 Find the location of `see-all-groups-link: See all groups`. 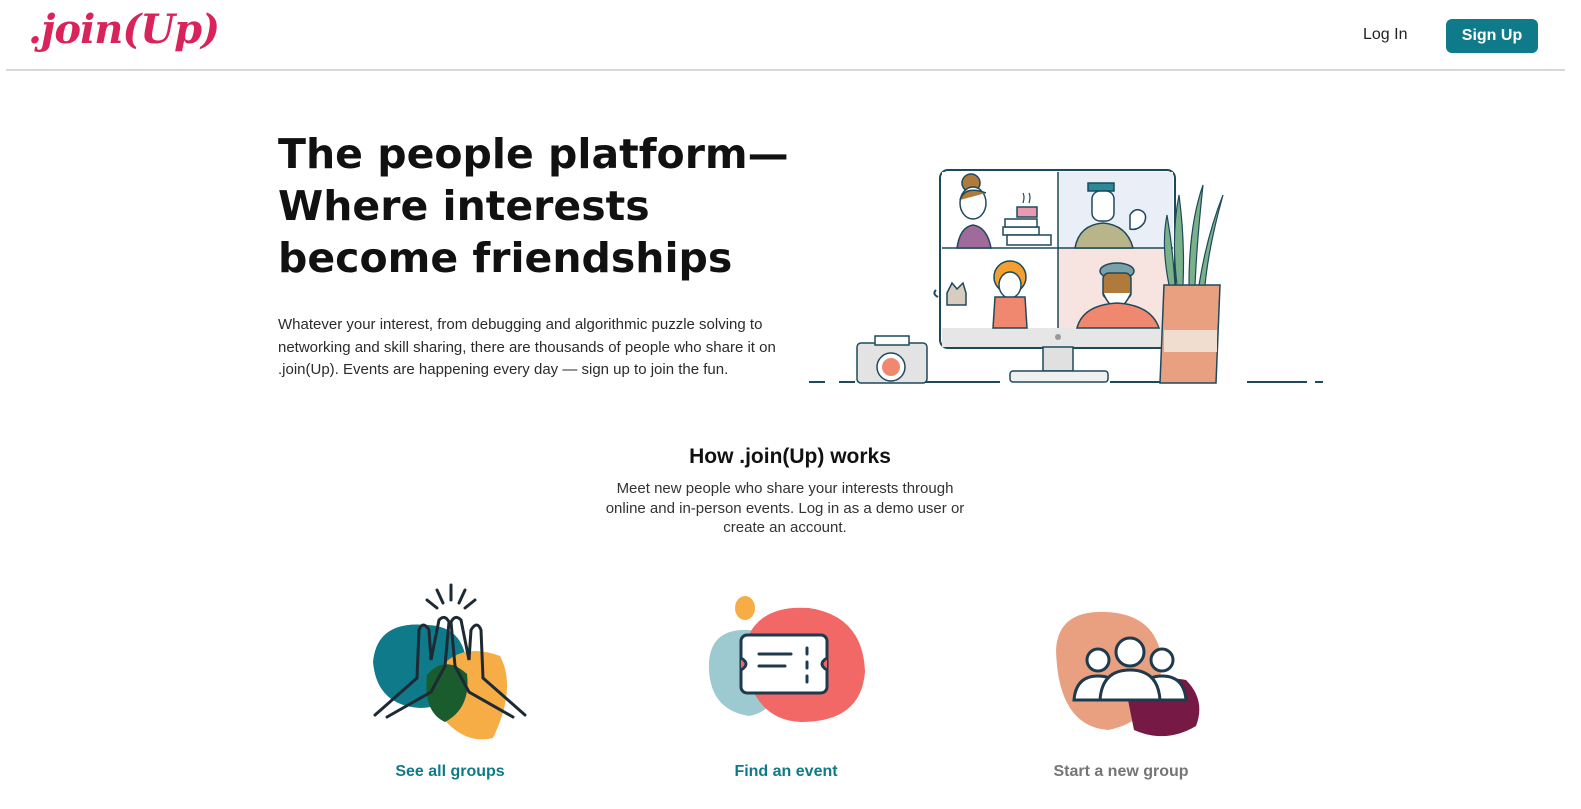

see-all-groups-link: See all groups is located at coordinates (450, 772).